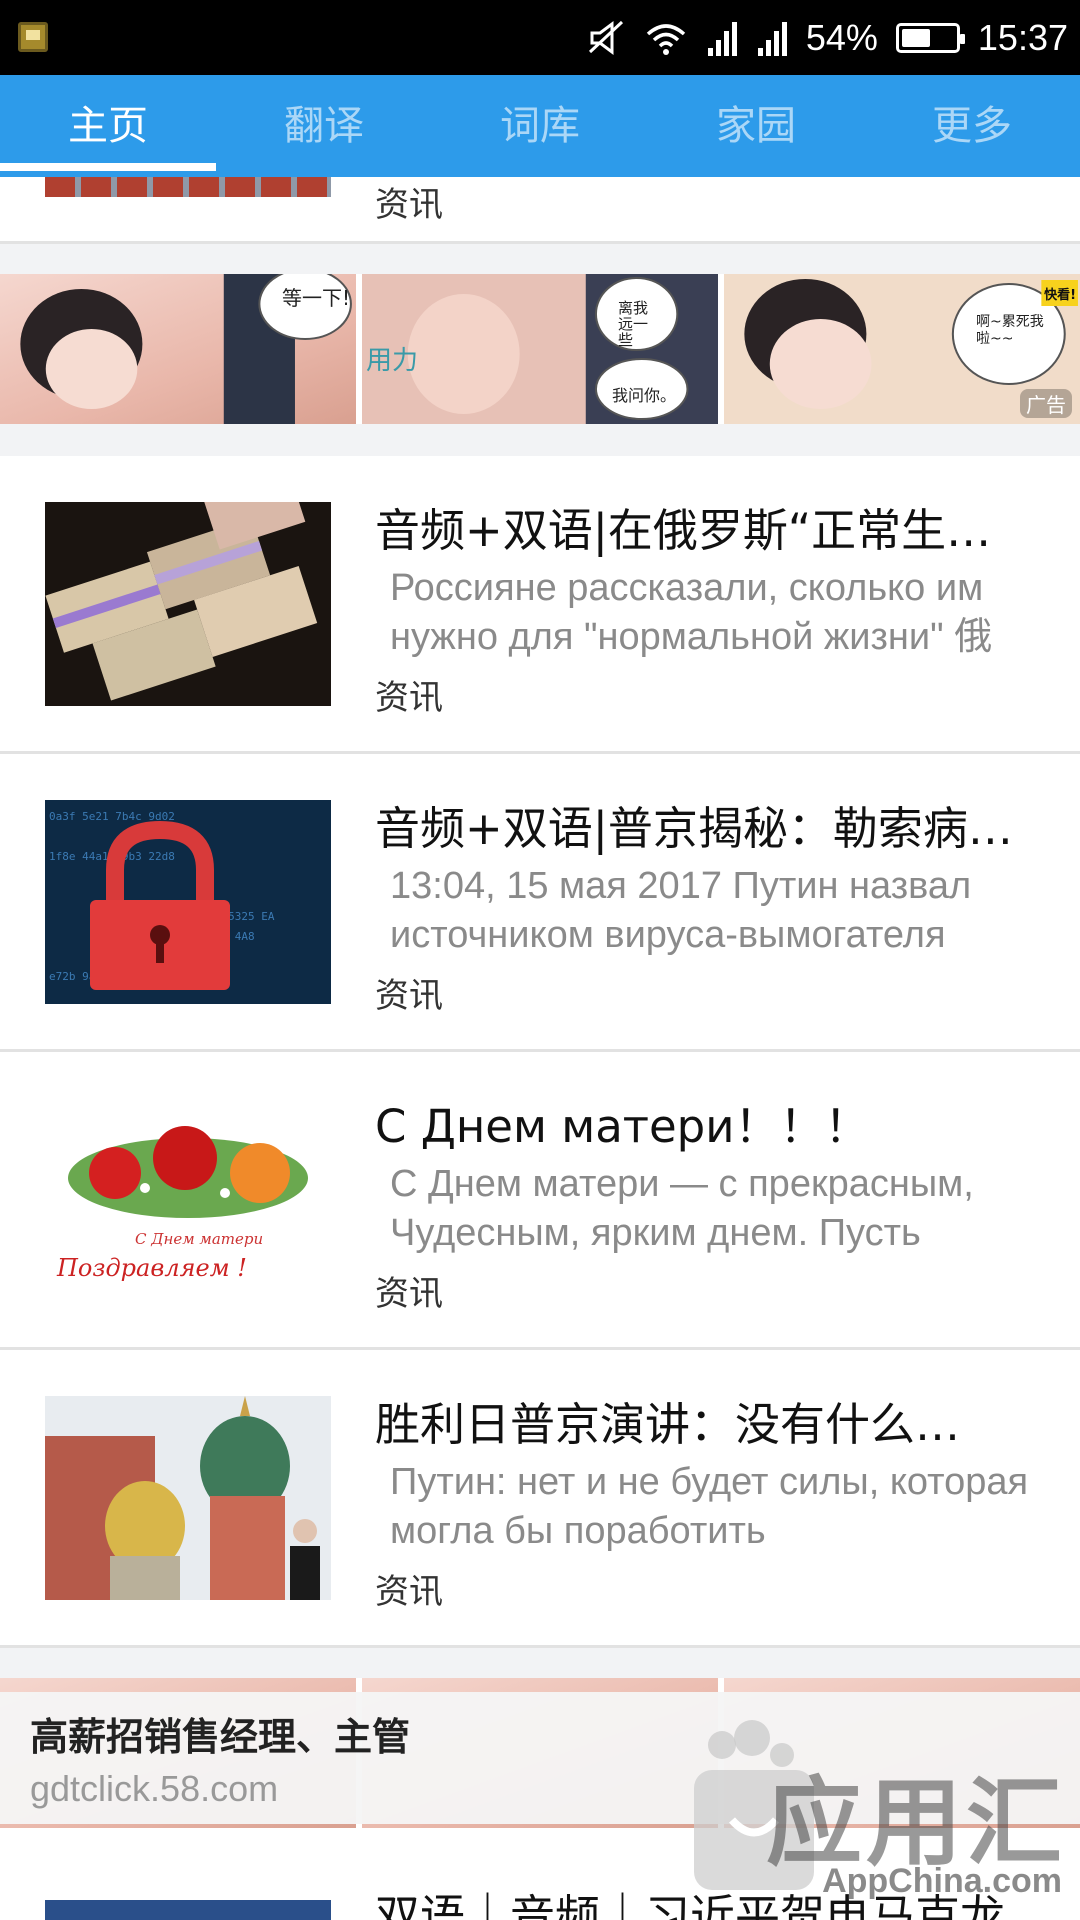  I want to click on card-caption: С Днем матери, so click(199, 1239).